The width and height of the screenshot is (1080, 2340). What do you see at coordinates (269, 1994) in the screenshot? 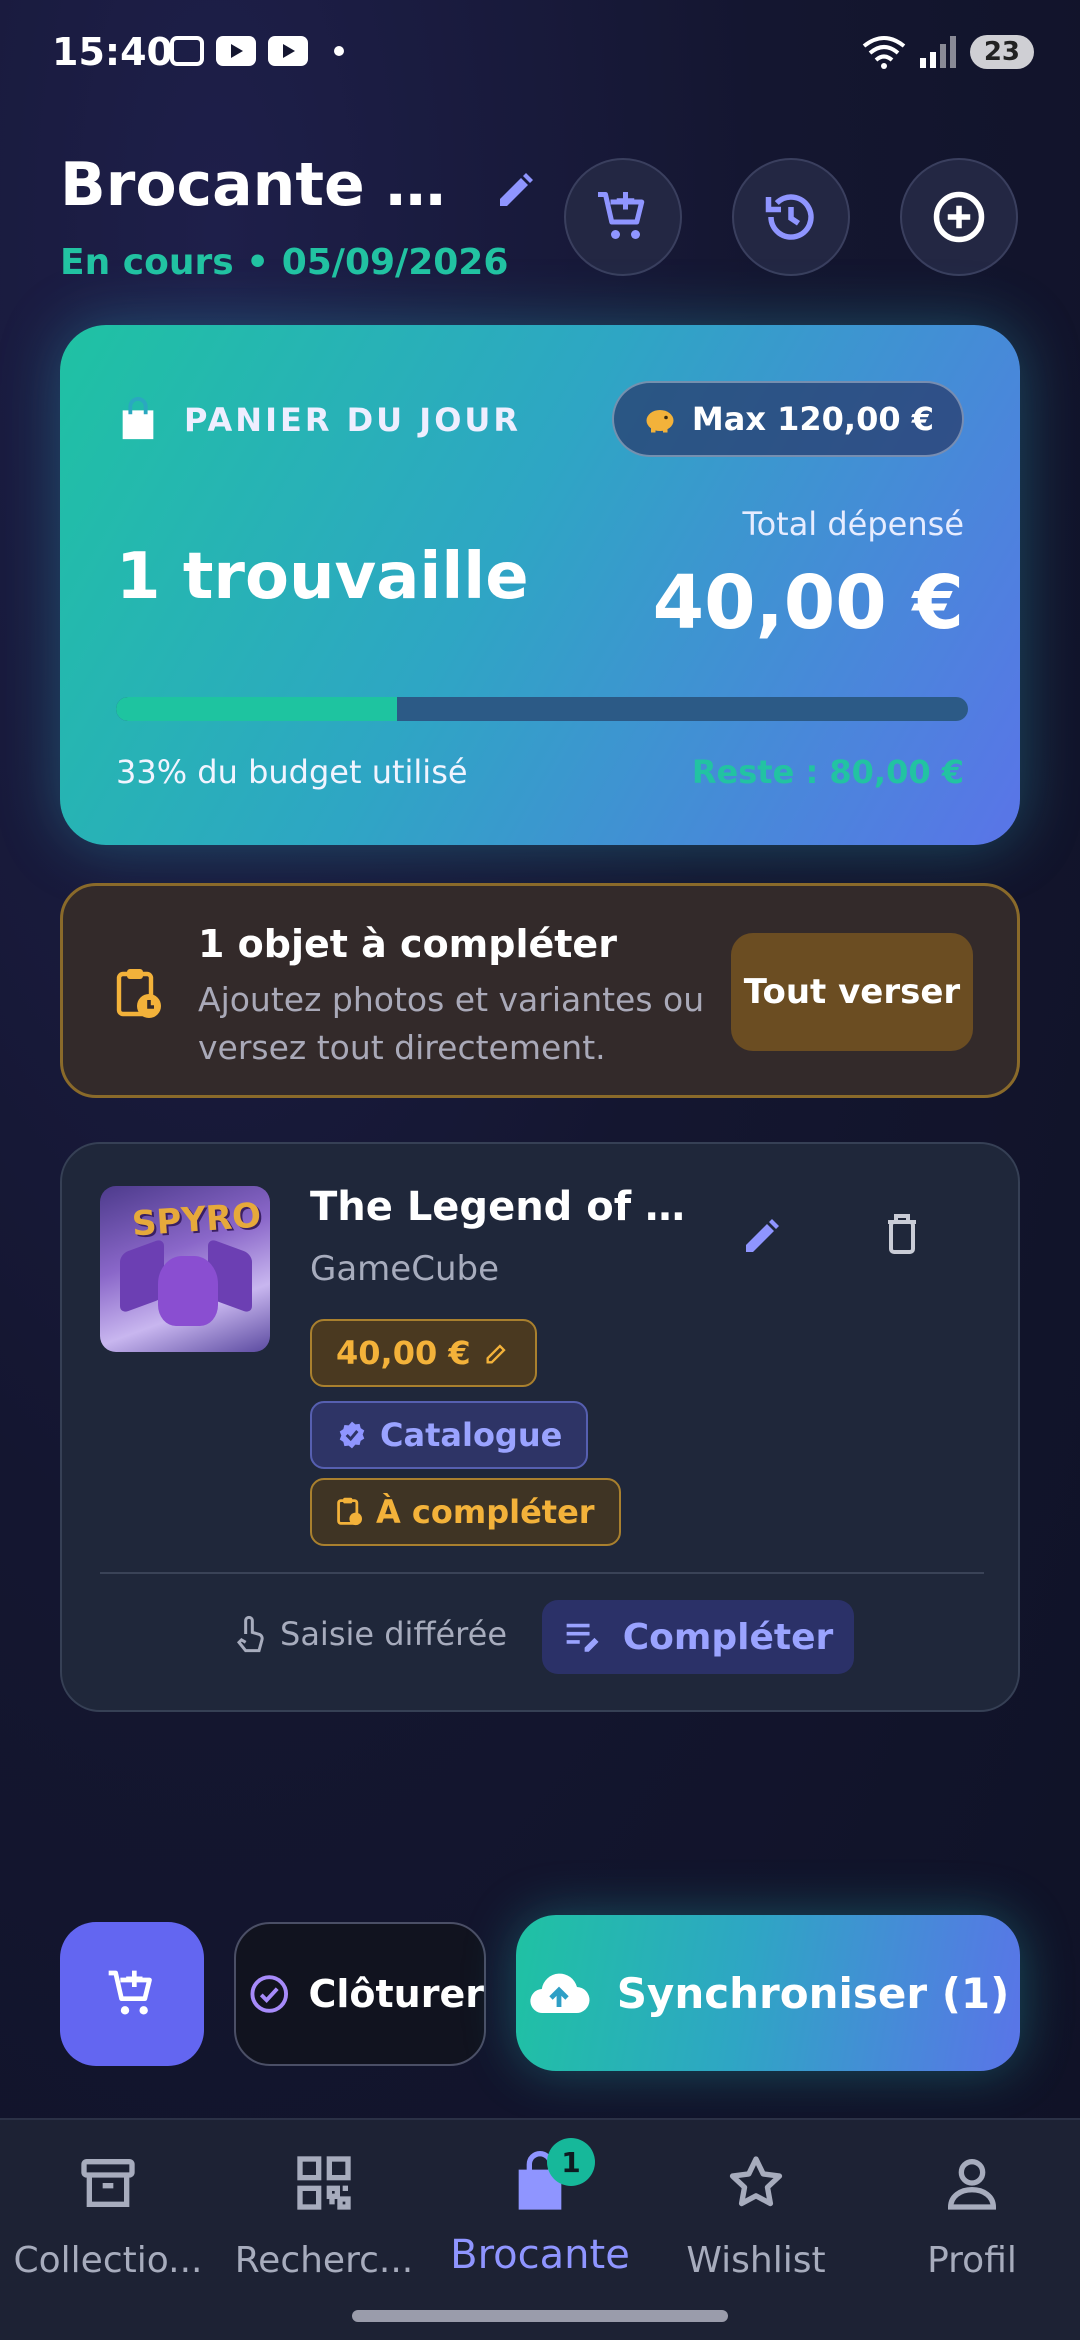
I see `check-circle-icon` at bounding box center [269, 1994].